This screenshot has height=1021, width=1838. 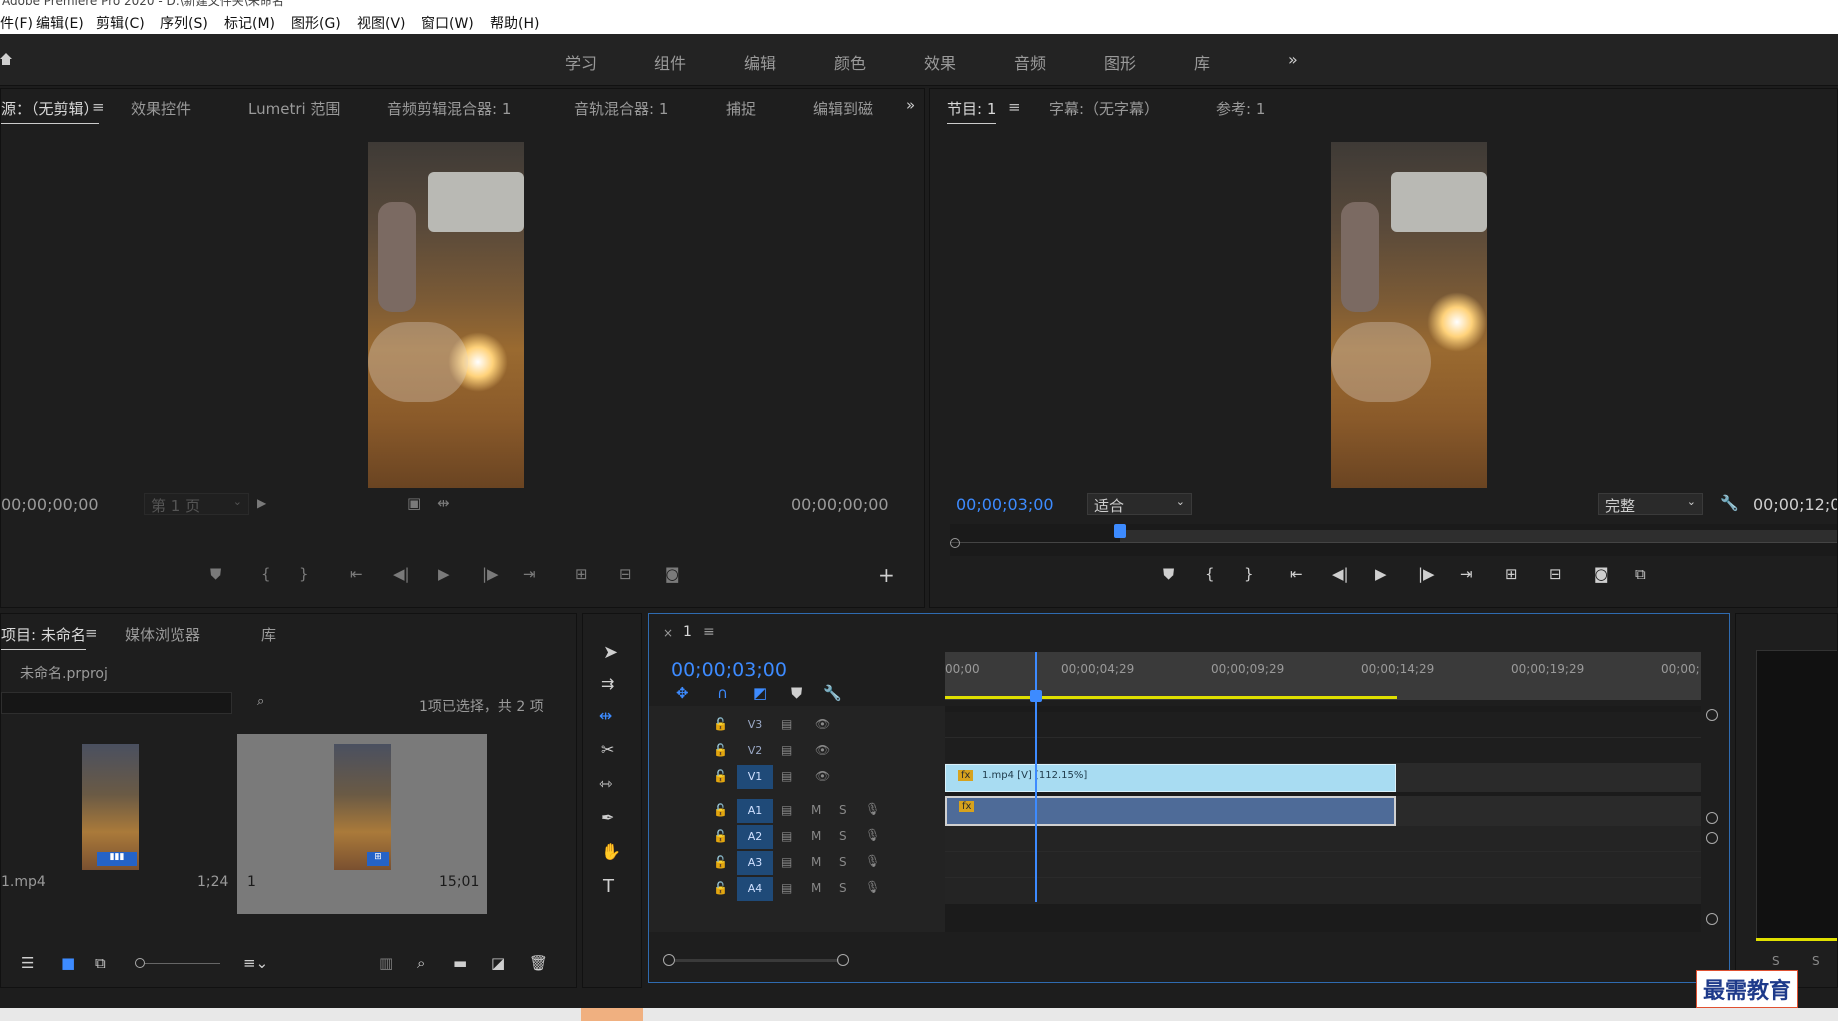 What do you see at coordinates (1393, 540) in the screenshot?
I see `program-scrubber` at bounding box center [1393, 540].